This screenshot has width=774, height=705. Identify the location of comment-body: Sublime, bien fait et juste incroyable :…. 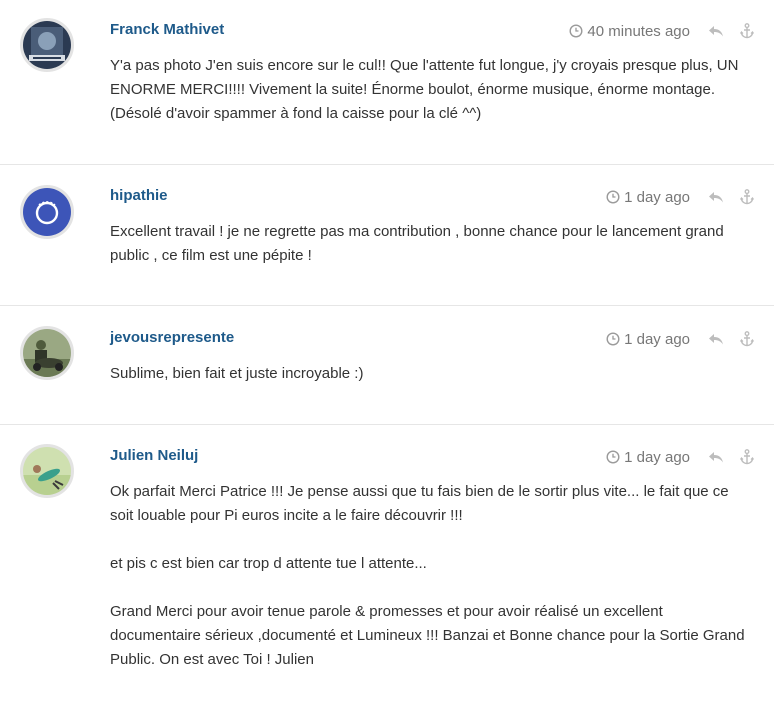
(430, 374).